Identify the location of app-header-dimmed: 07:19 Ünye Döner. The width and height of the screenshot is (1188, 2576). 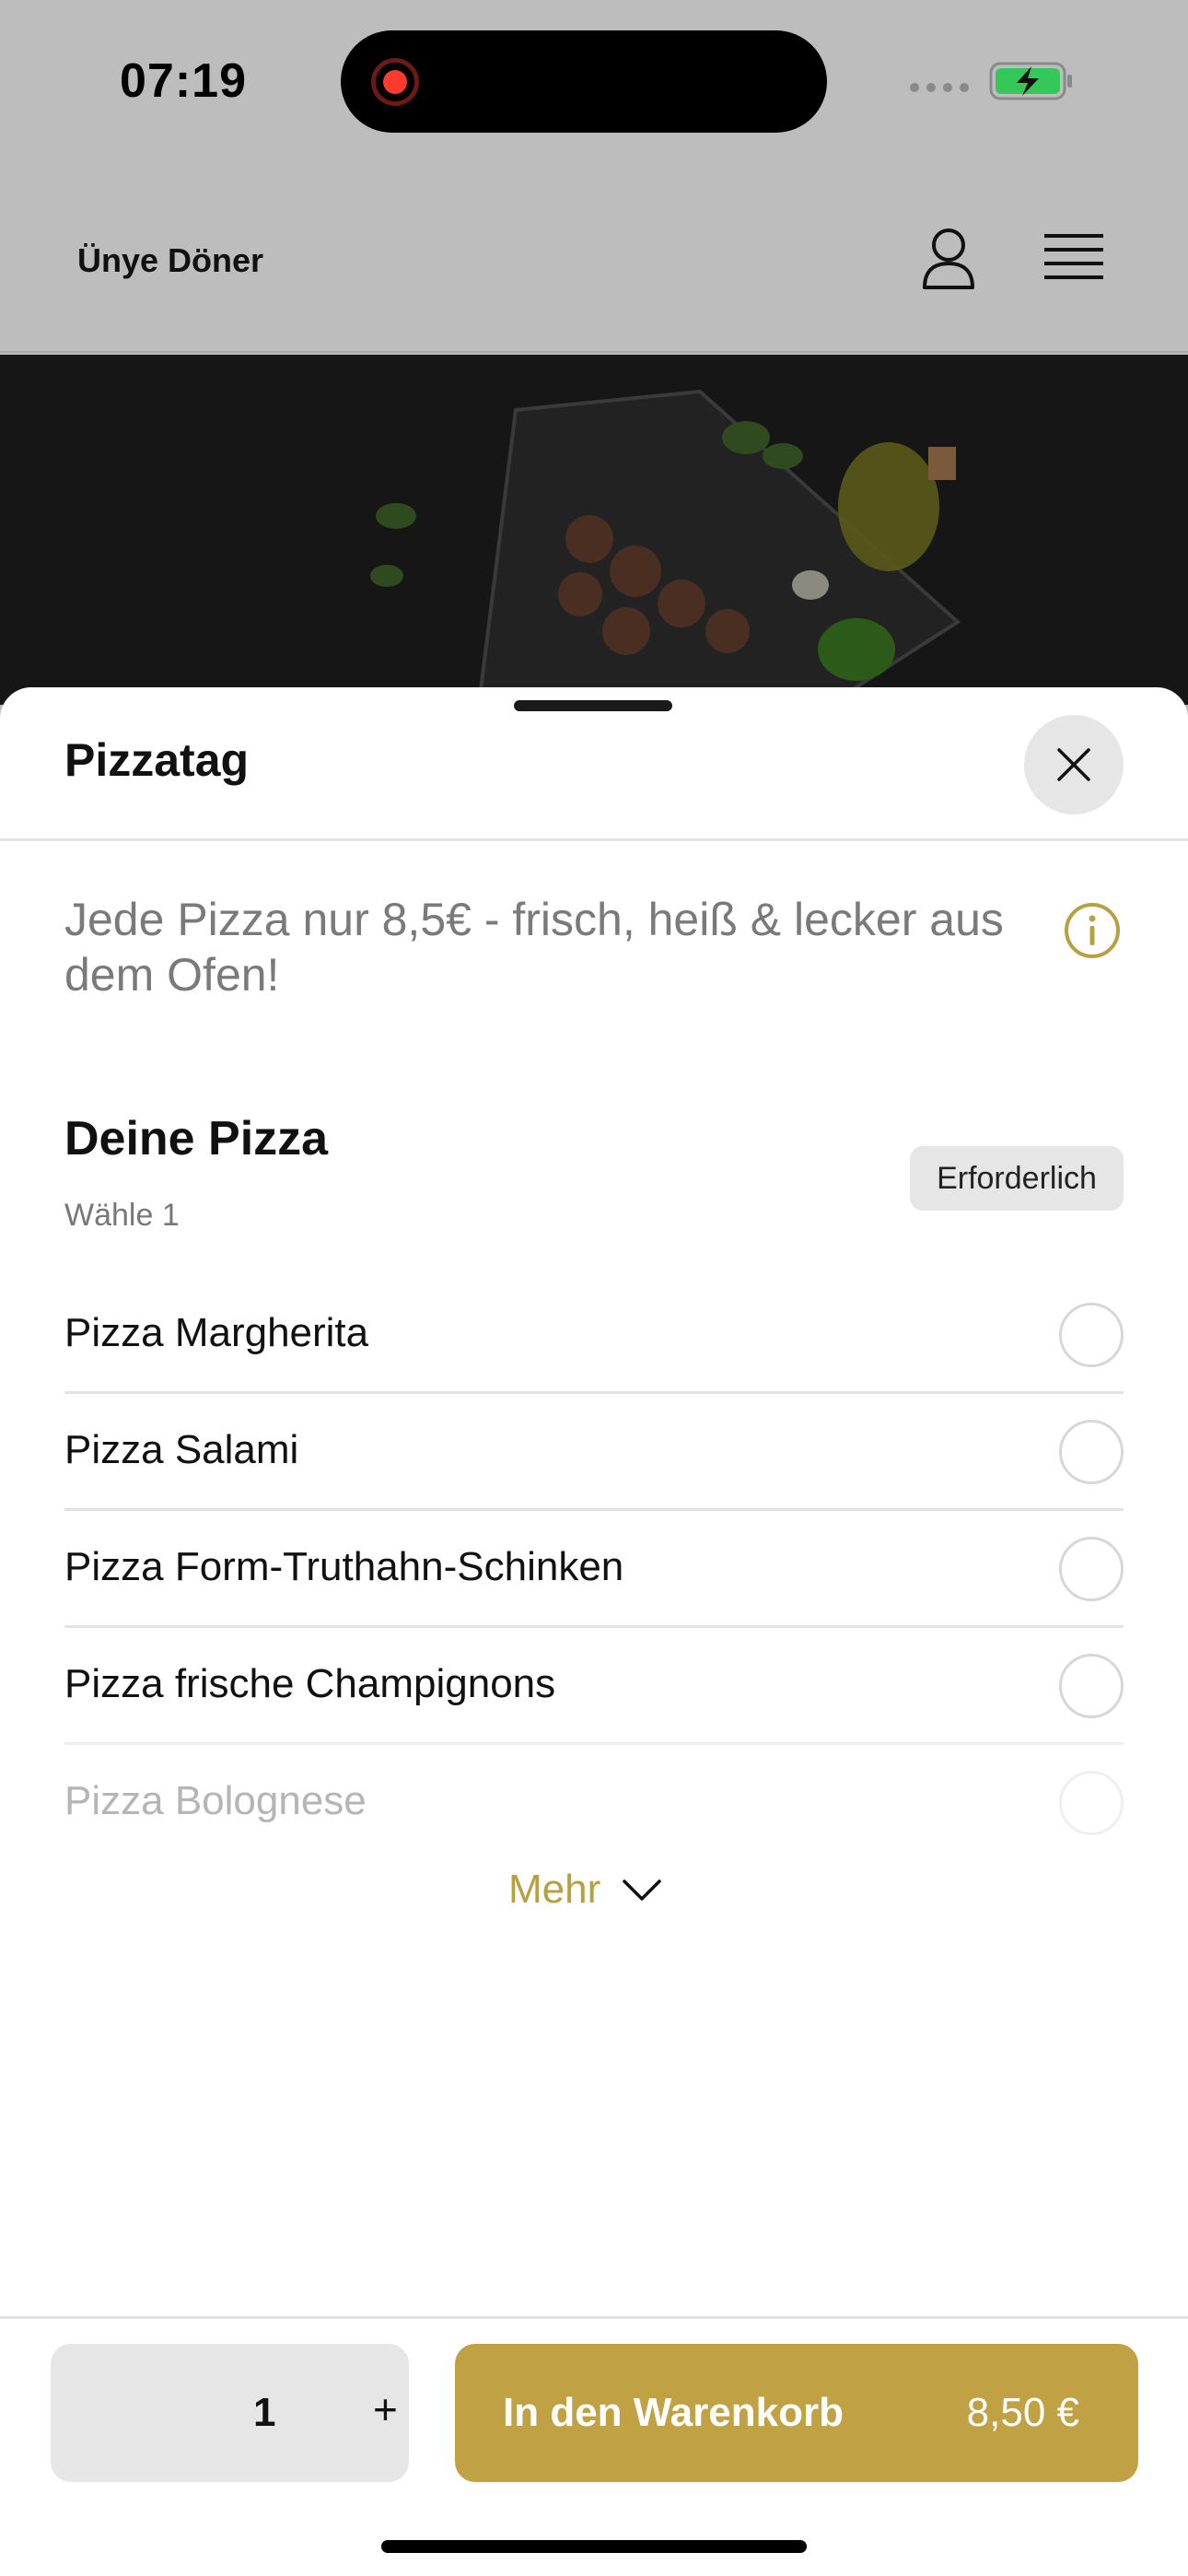
(594, 176).